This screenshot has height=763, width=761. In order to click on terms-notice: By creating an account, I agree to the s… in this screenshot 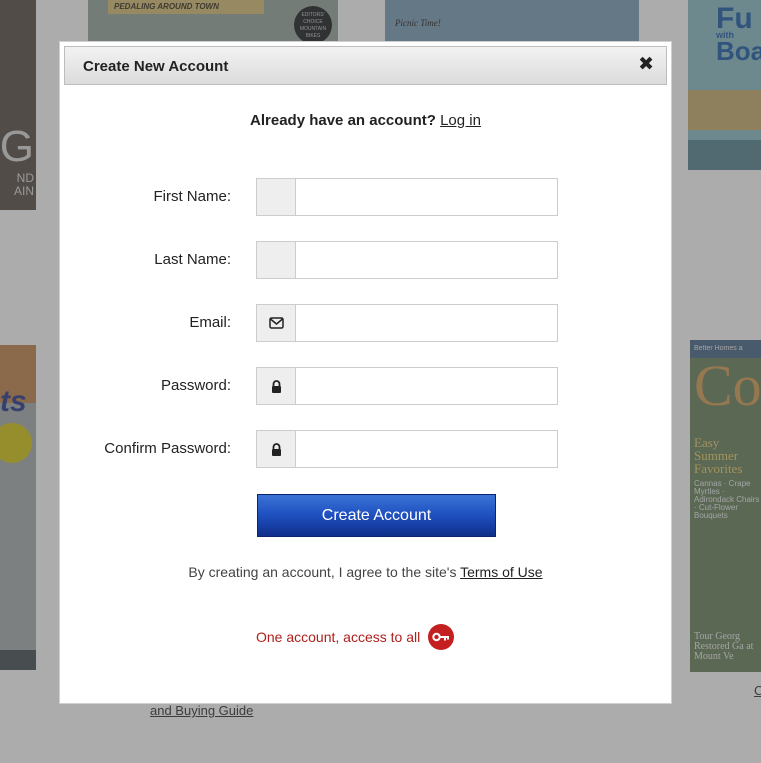, I will do `click(365, 572)`.